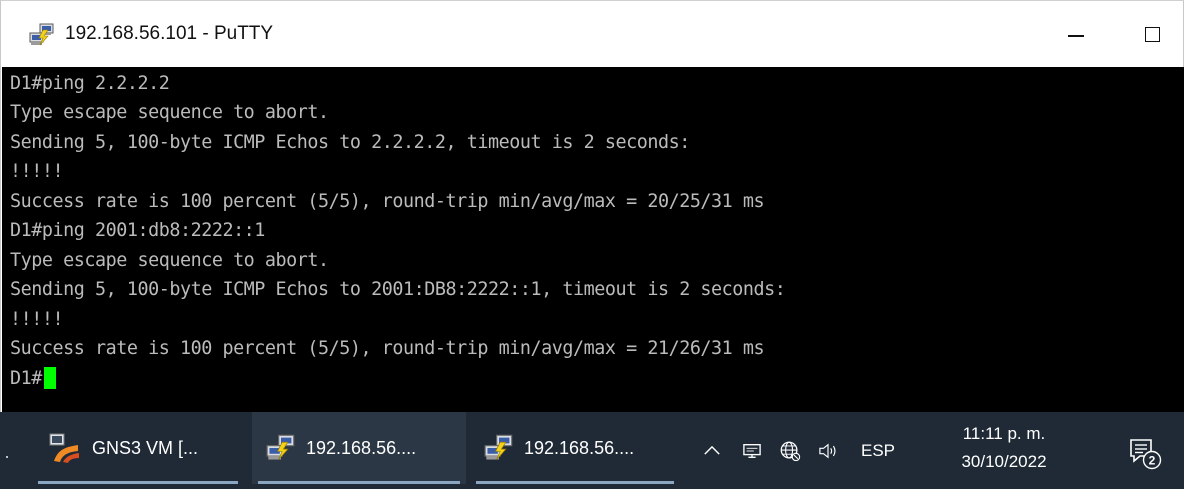 The width and height of the screenshot is (1184, 489). Describe the element at coordinates (137, 230) in the screenshot. I see `terminal-line: D1#ping 2001:db8:2222::1` at that location.